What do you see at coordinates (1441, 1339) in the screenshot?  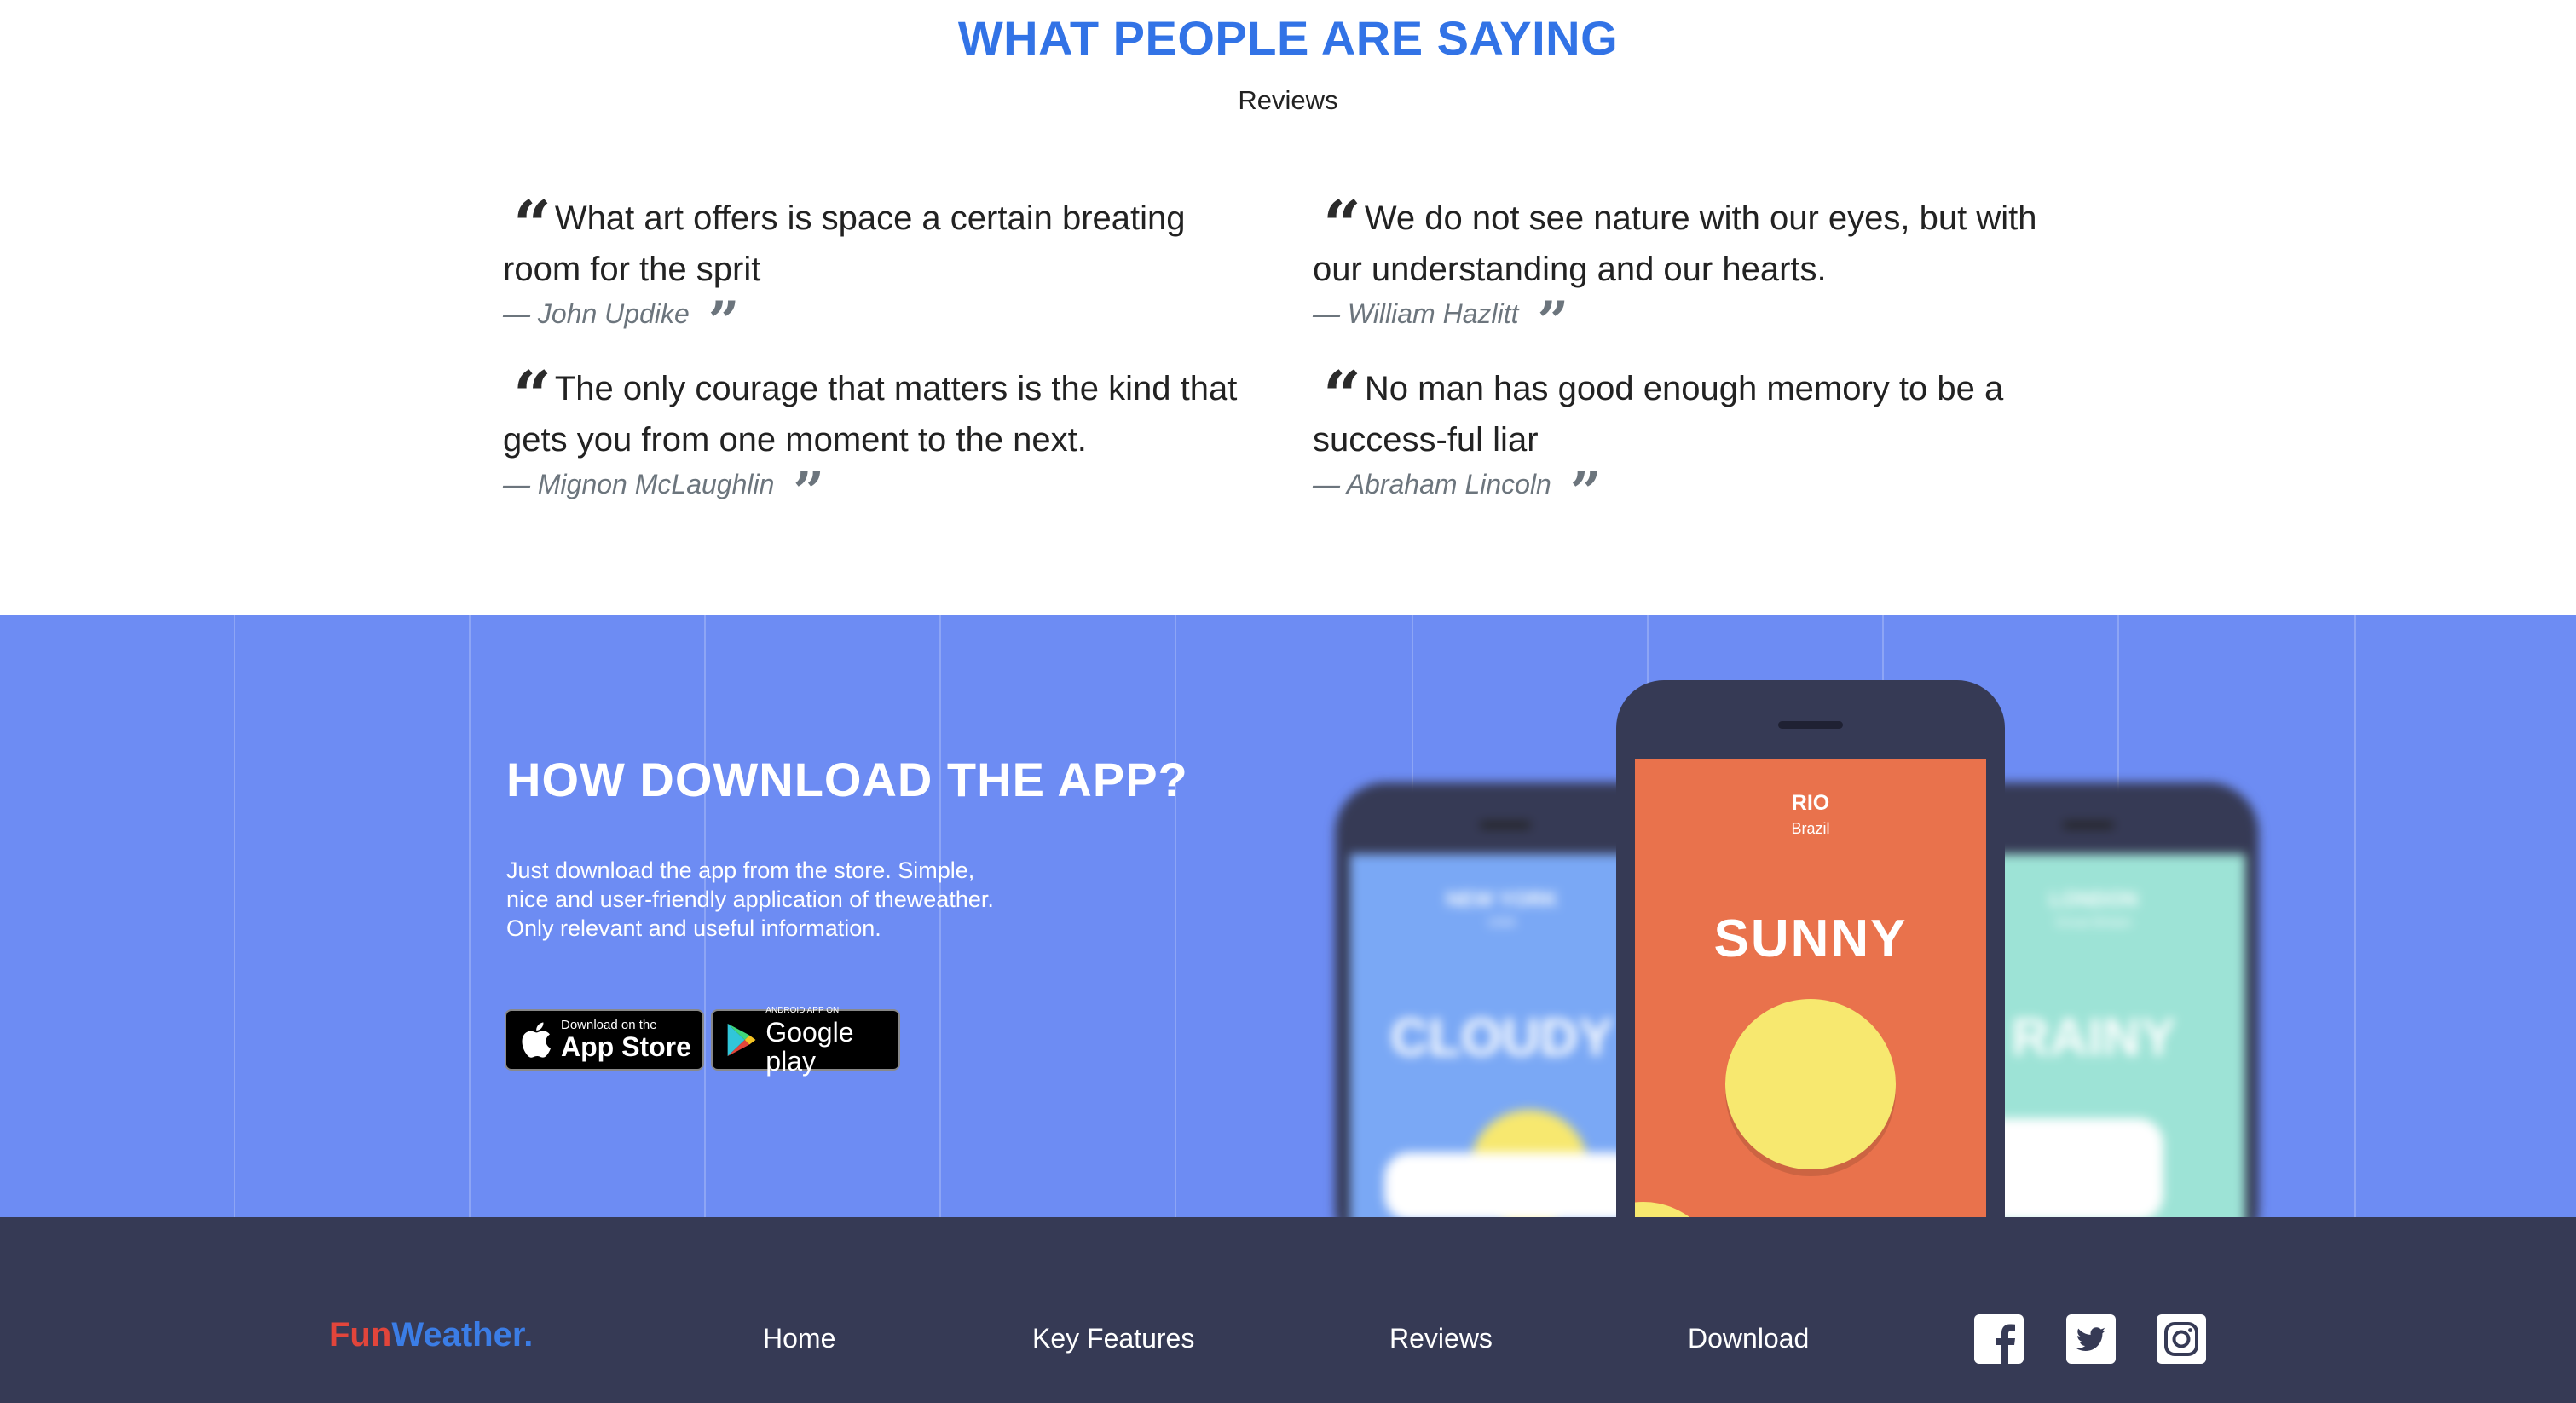 I see `footer-nav-reviews: Reviews` at bounding box center [1441, 1339].